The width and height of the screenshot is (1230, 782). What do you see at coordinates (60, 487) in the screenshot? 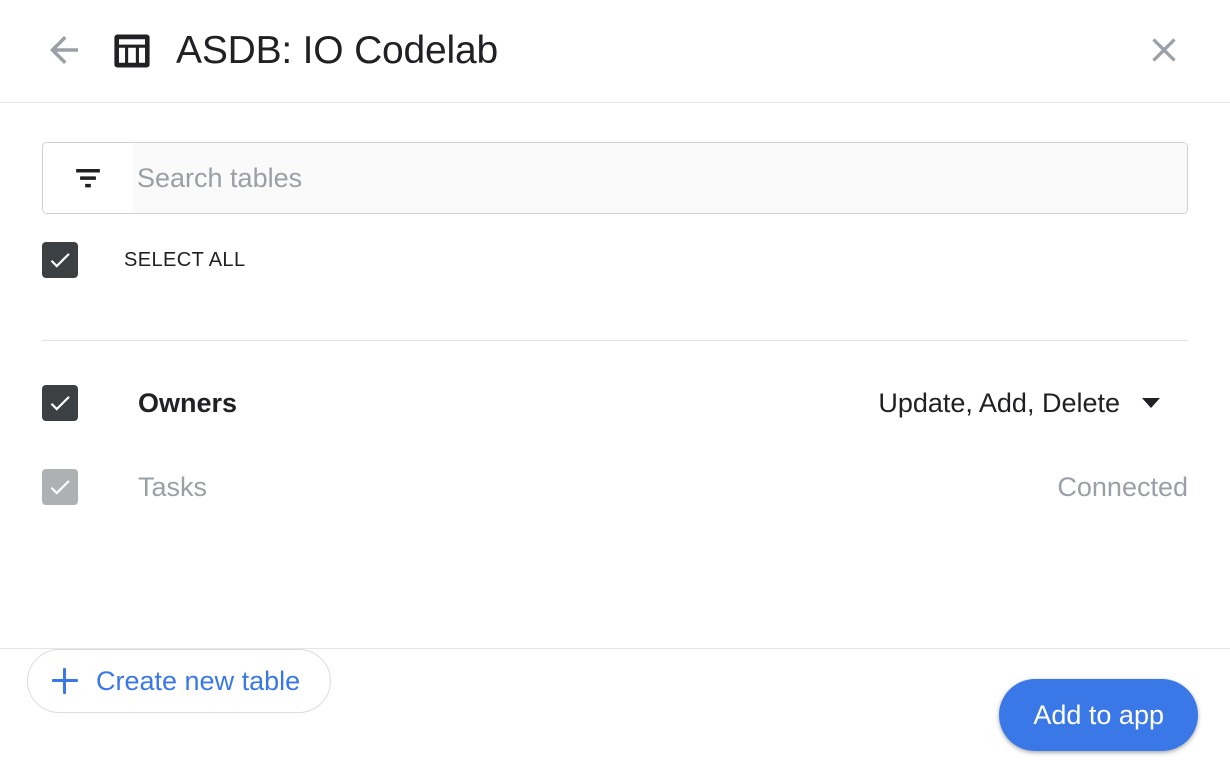
I see `table-checkbox-tasks` at bounding box center [60, 487].